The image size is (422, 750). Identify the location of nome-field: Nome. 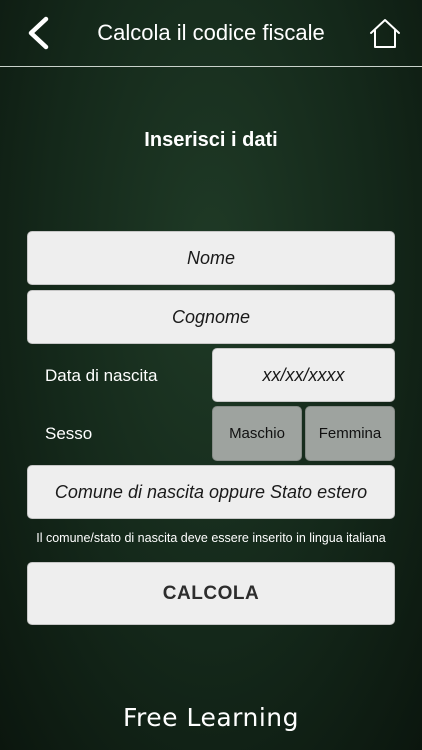
(211, 258).